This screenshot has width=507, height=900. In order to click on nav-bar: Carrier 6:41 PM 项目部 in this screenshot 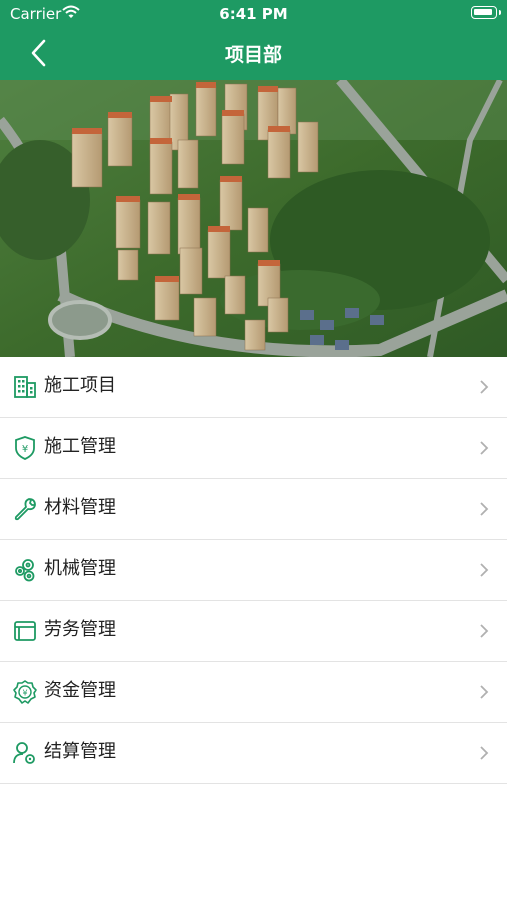, I will do `click(253, 40)`.